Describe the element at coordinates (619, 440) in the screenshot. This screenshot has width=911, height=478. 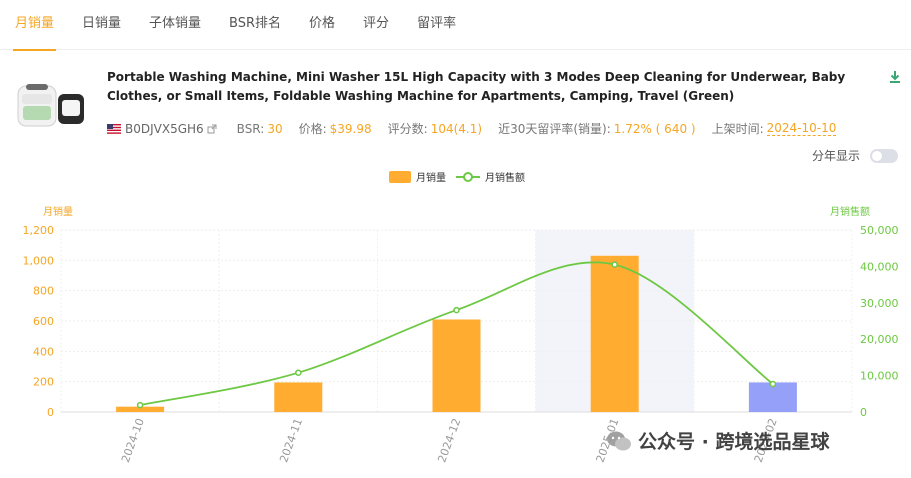
I see `wechat-icon` at that location.